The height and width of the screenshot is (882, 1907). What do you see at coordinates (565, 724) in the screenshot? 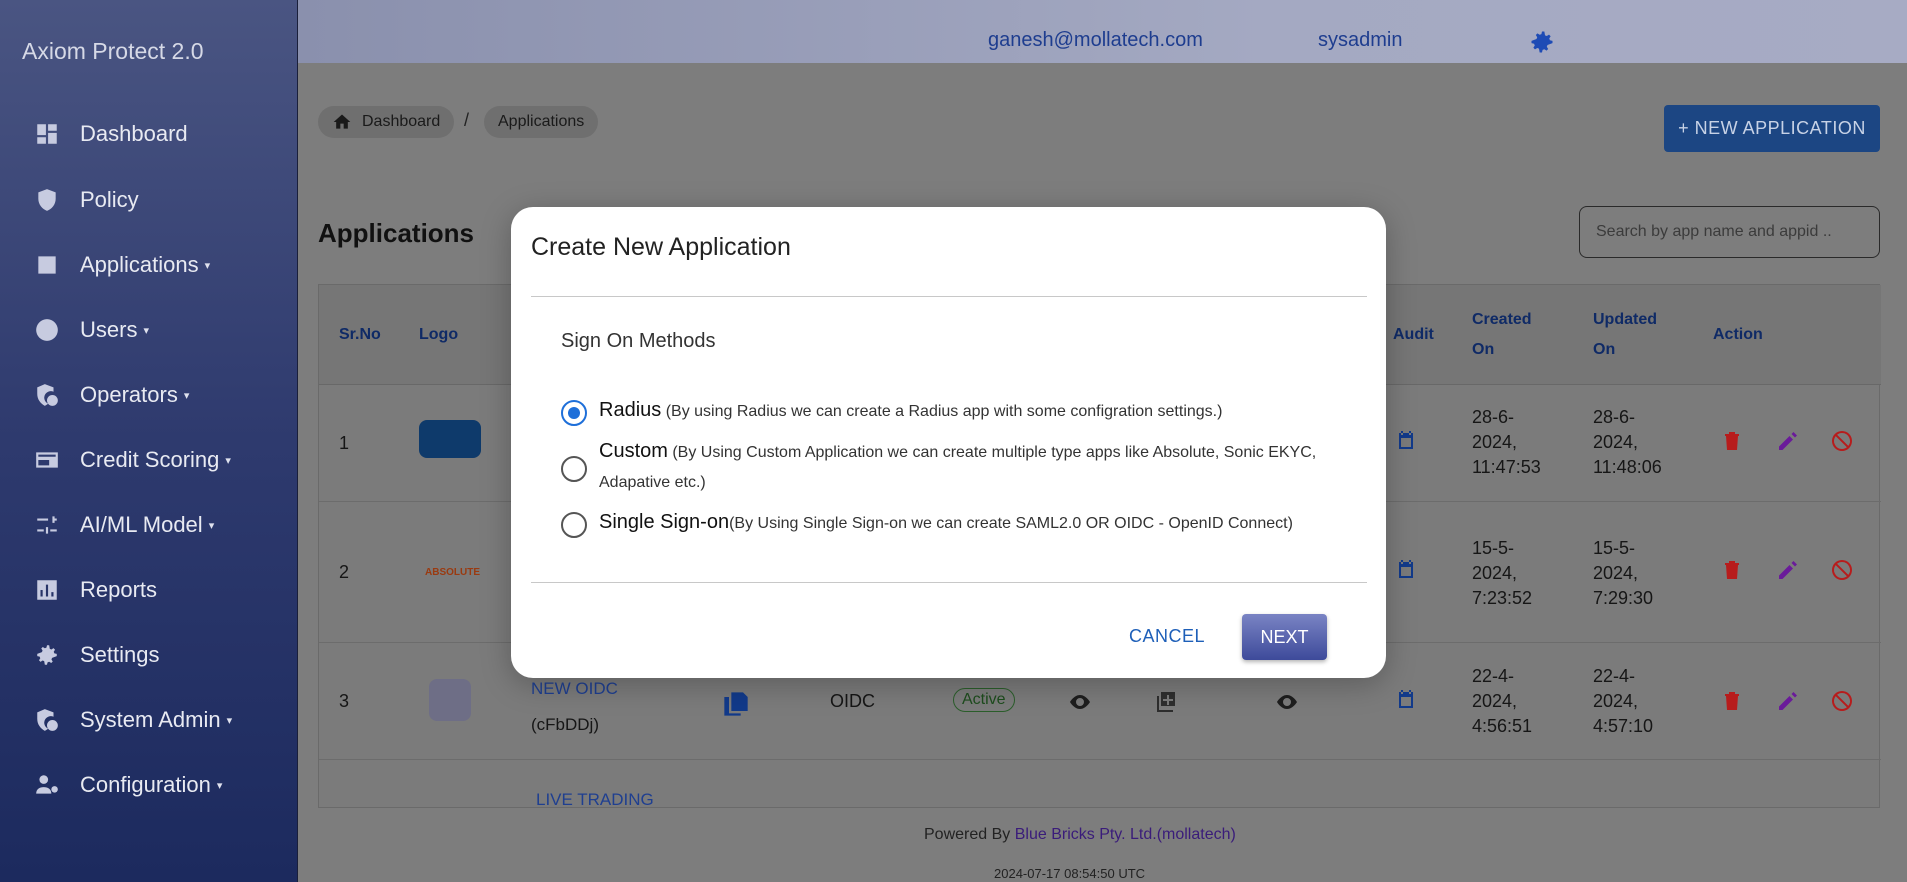
I see `app-id: (cFbDDj)` at bounding box center [565, 724].